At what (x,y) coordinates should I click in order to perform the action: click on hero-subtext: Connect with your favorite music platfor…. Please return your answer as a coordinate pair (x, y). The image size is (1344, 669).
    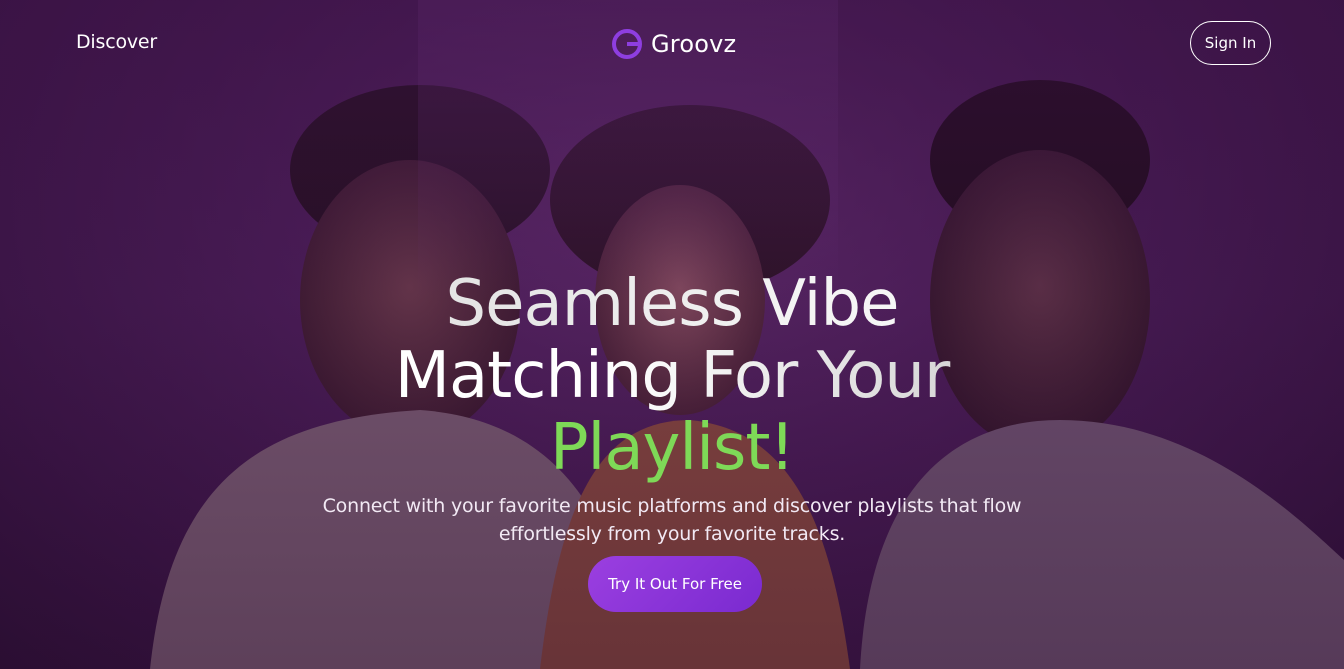
    Looking at the image, I should click on (672, 520).